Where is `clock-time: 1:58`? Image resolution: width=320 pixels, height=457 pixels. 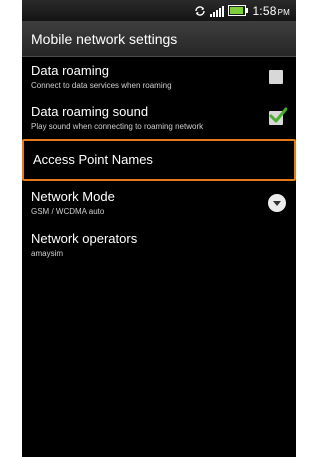
clock-time: 1:58 is located at coordinates (264, 10).